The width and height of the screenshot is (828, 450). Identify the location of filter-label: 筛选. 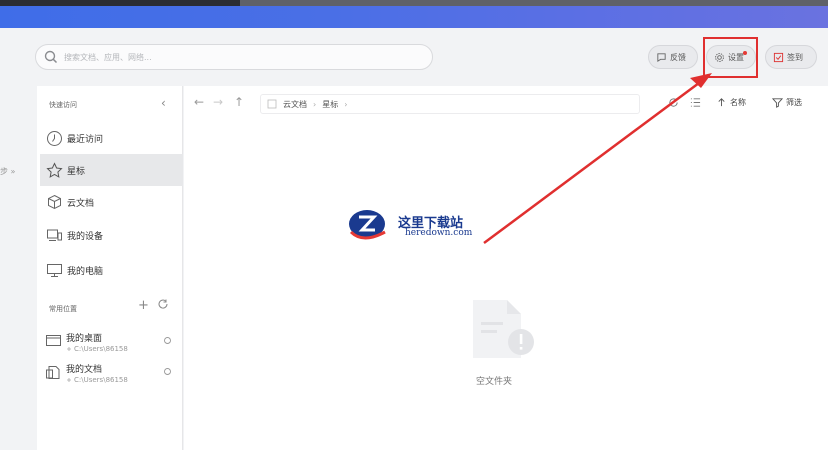
(794, 102).